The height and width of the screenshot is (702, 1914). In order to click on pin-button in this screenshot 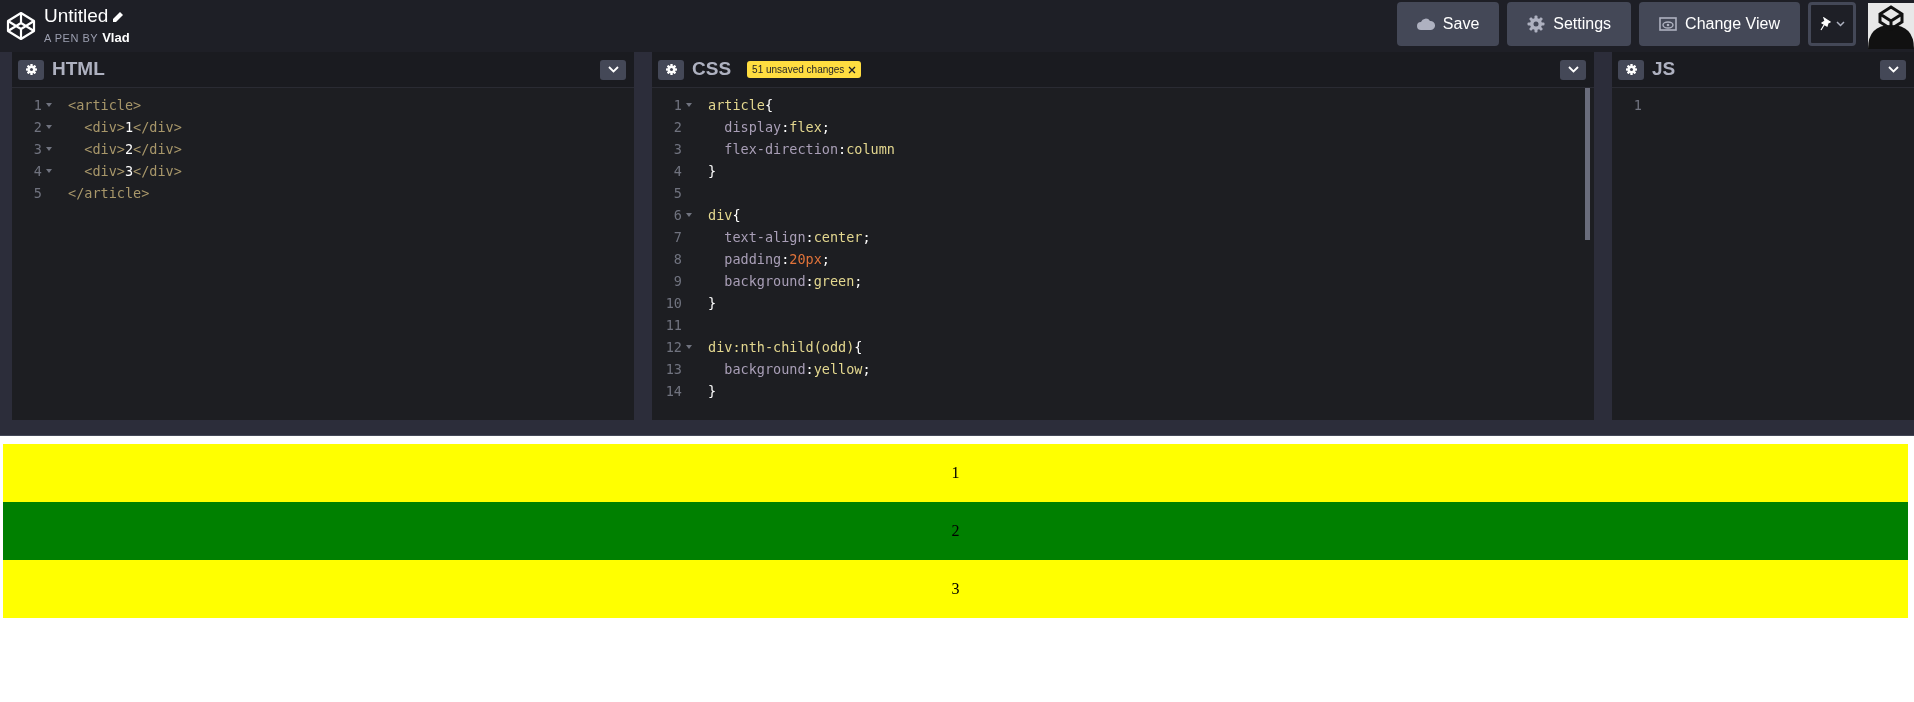, I will do `click(1832, 24)`.